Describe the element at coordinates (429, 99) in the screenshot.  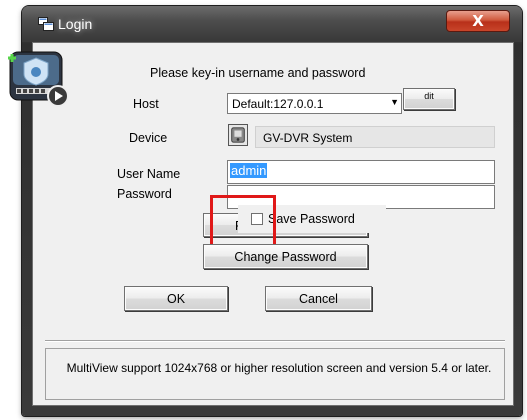
I see `edit-host-button: dit` at that location.